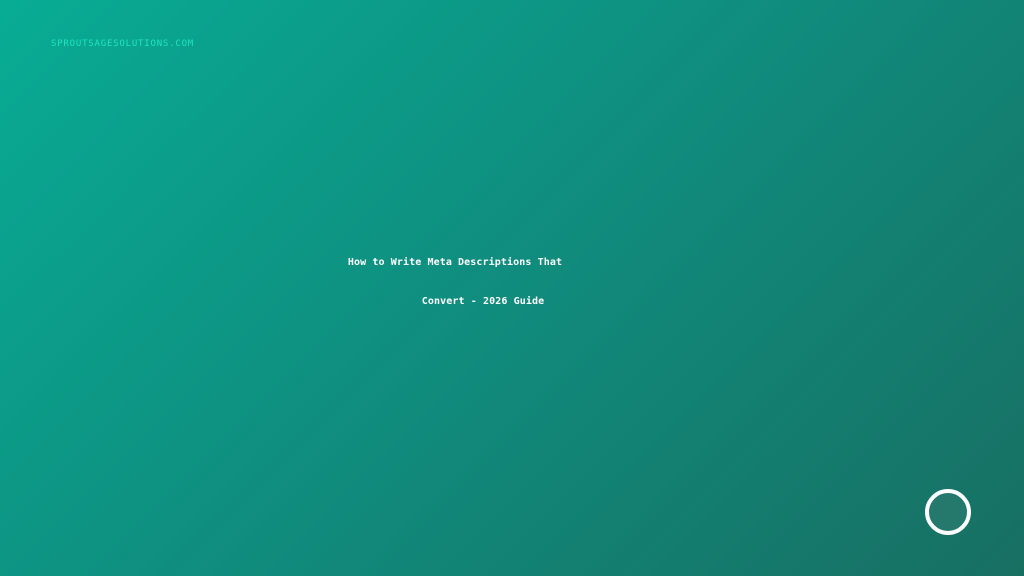  I want to click on page-title-line-1: How to Write Meta Descriptions That, so click(455, 262).